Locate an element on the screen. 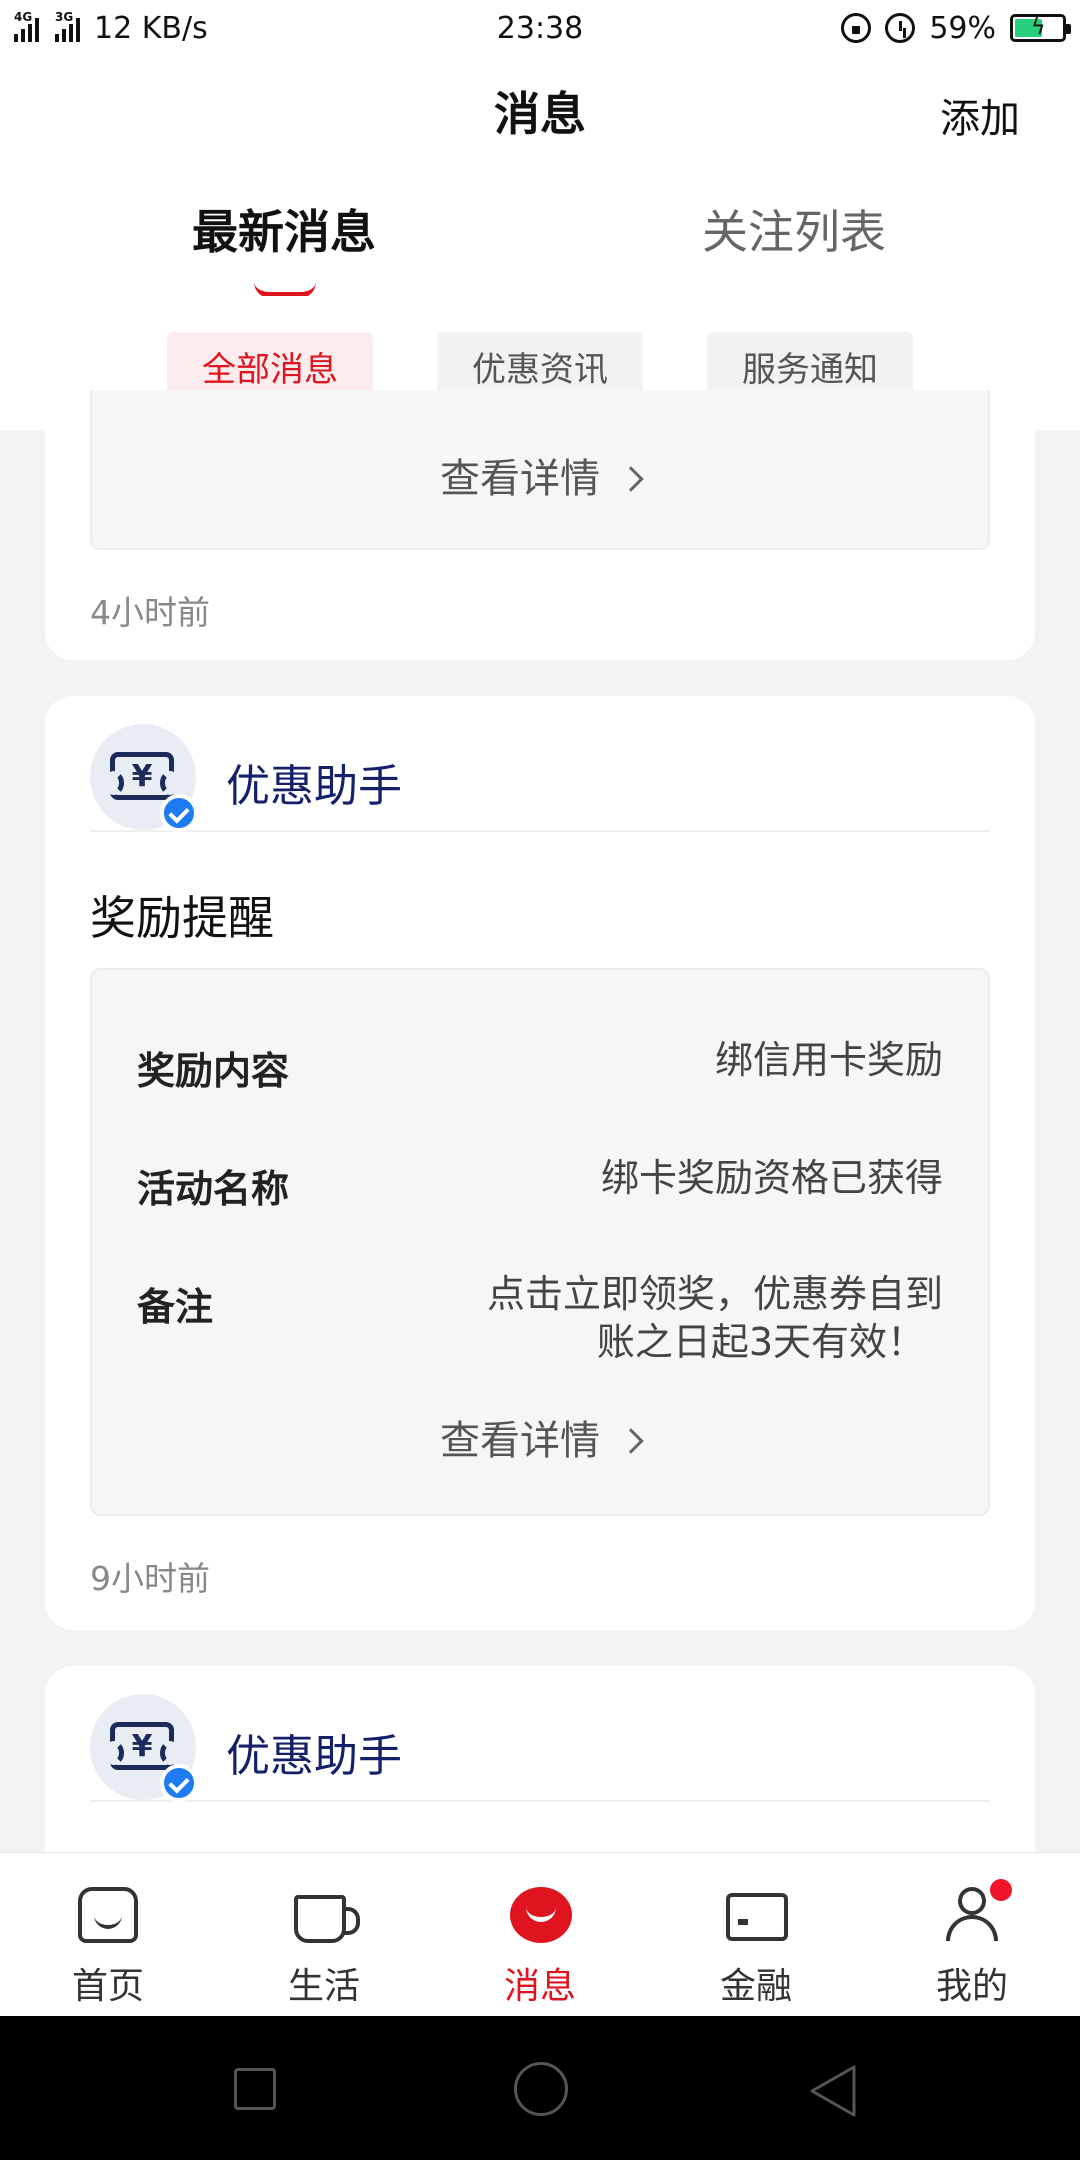 The image size is (1080, 2160). tab-label: 关注列表 is located at coordinates (794, 232).